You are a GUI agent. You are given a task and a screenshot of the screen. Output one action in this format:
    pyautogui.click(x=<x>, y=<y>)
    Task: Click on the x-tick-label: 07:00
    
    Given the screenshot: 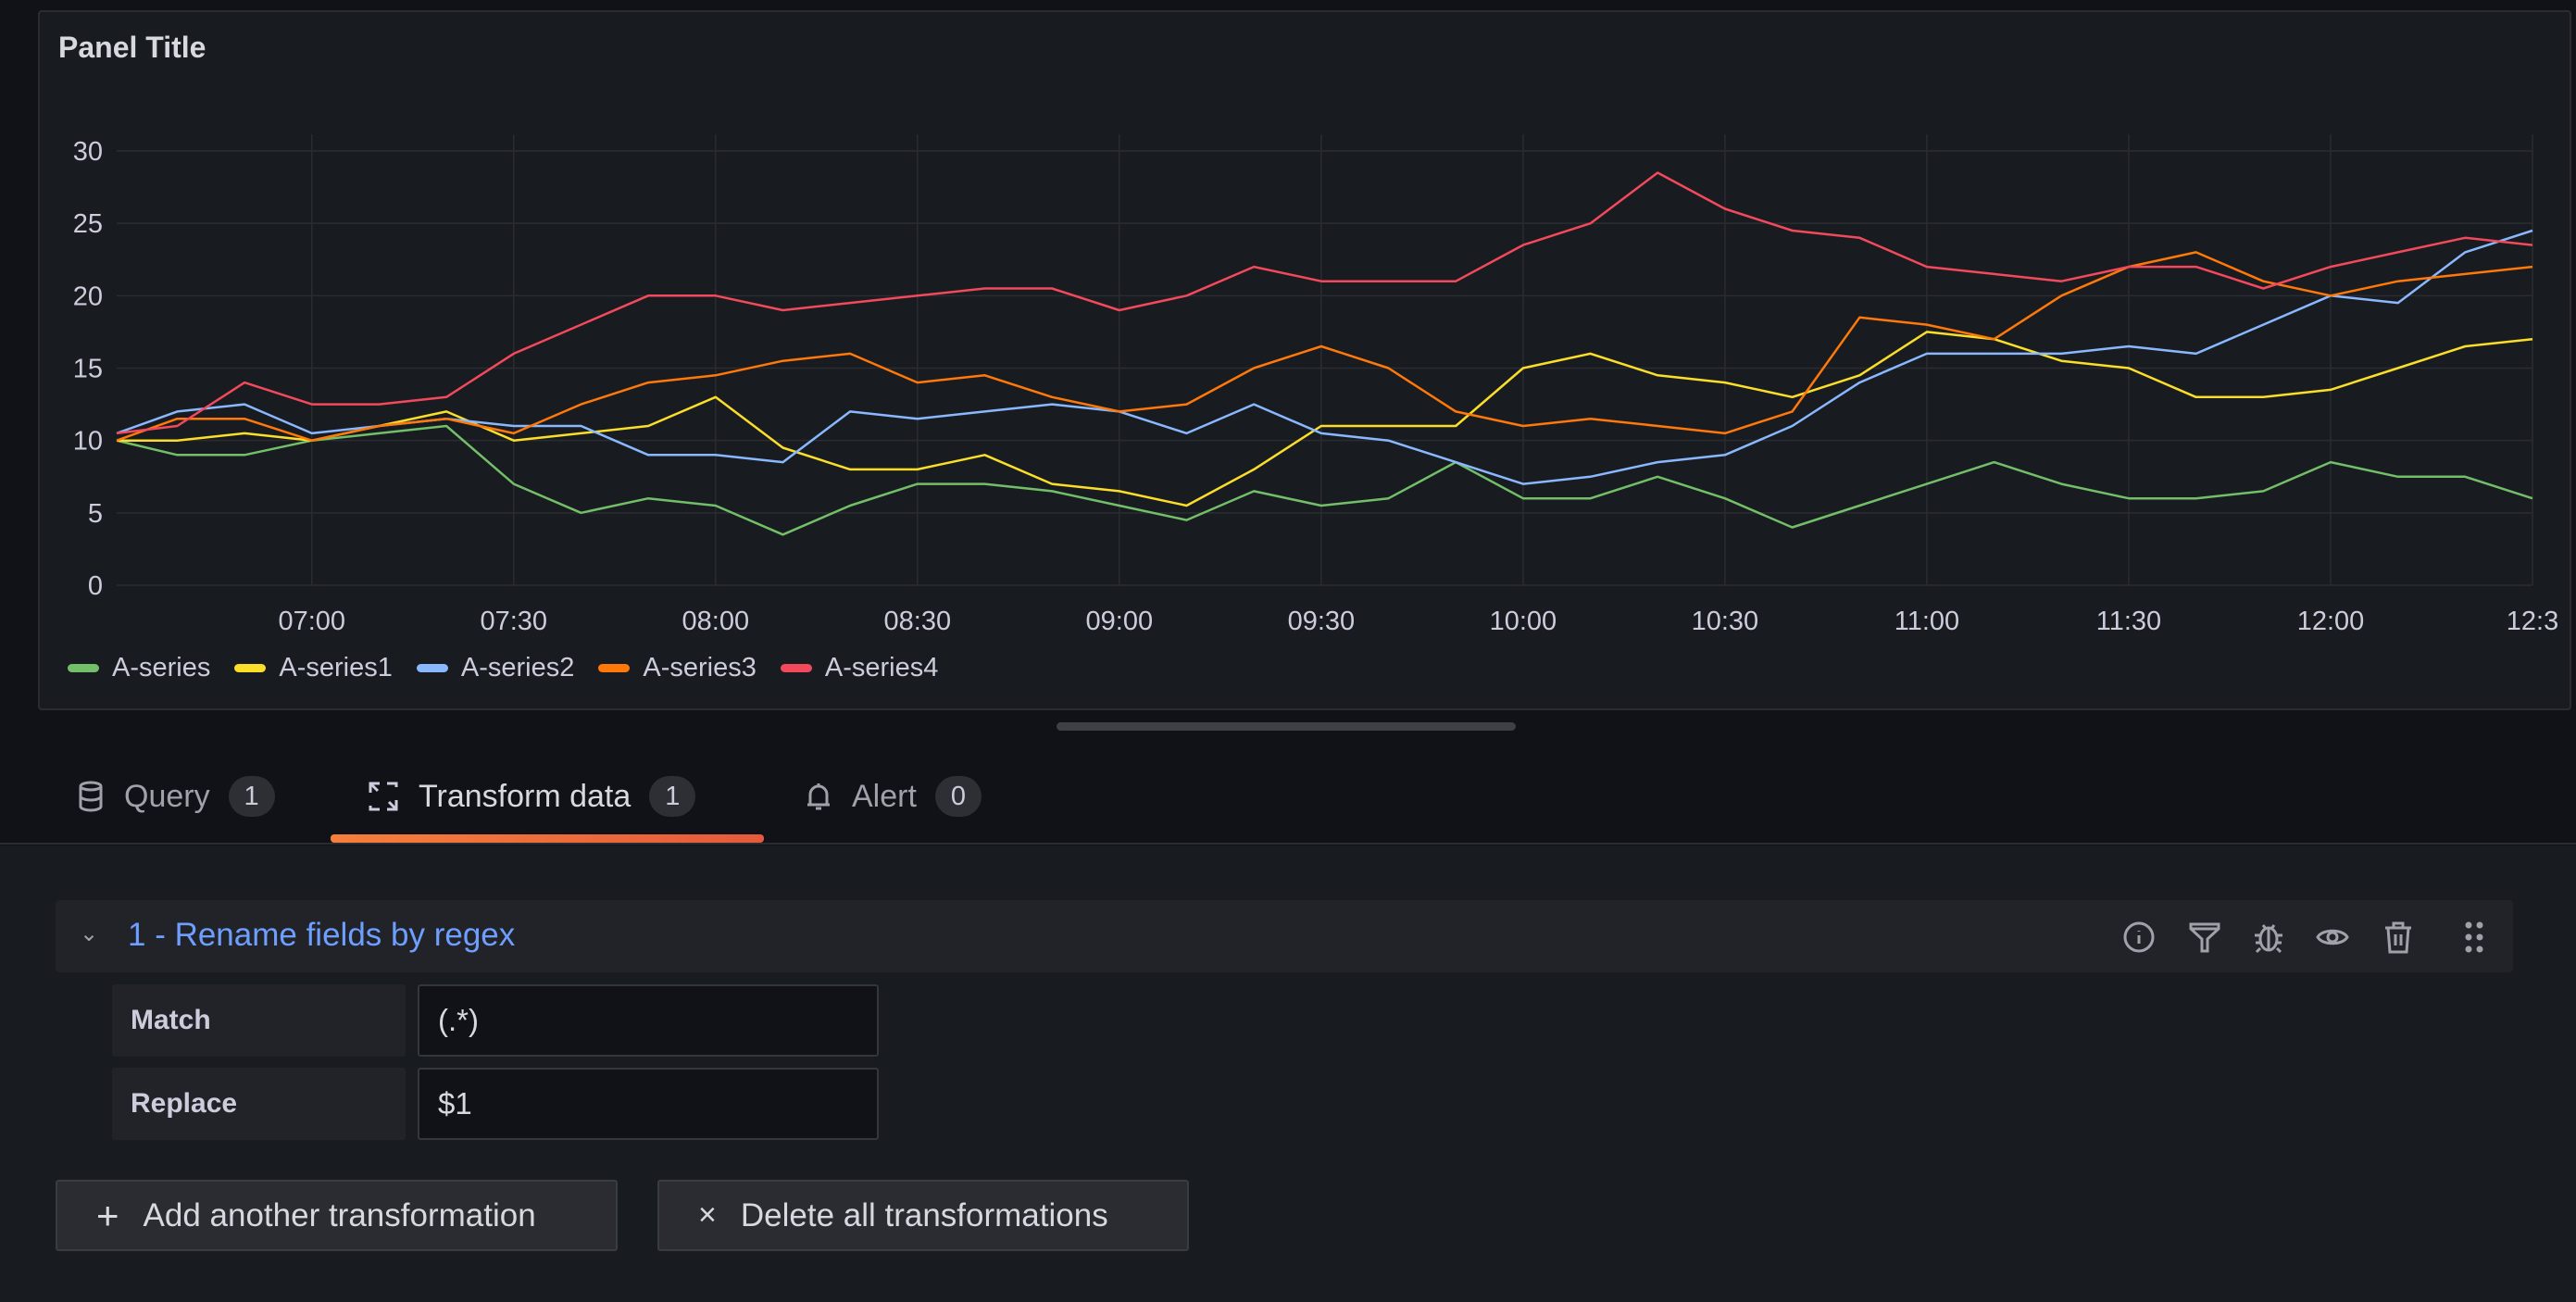 What is the action you would take?
    pyautogui.click(x=312, y=622)
    